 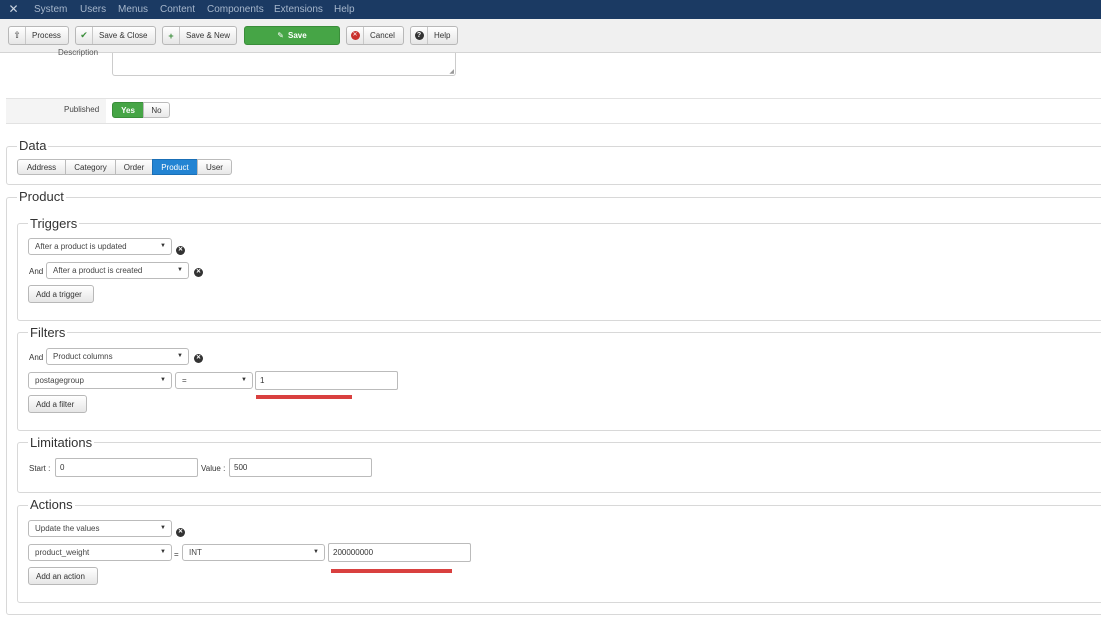 I want to click on add-filter-button: Add a filter, so click(x=57, y=404).